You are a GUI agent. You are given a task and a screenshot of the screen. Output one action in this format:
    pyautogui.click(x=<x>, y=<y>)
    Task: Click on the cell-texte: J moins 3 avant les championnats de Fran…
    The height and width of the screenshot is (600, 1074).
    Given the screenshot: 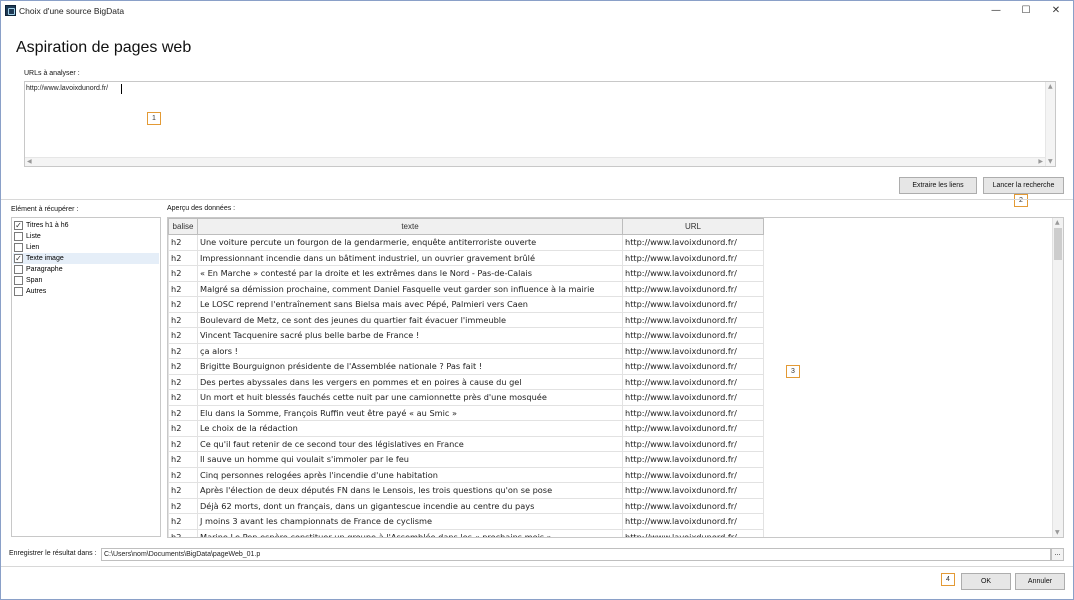 What is the action you would take?
    pyautogui.click(x=410, y=521)
    